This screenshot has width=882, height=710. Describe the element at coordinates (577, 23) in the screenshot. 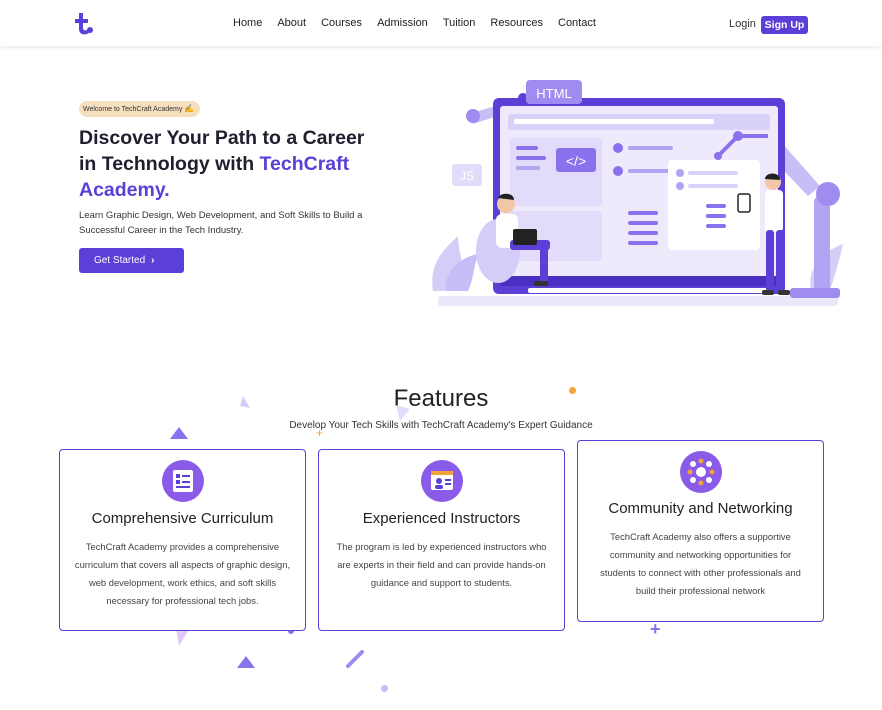

I see `nav-contact: Contact` at that location.